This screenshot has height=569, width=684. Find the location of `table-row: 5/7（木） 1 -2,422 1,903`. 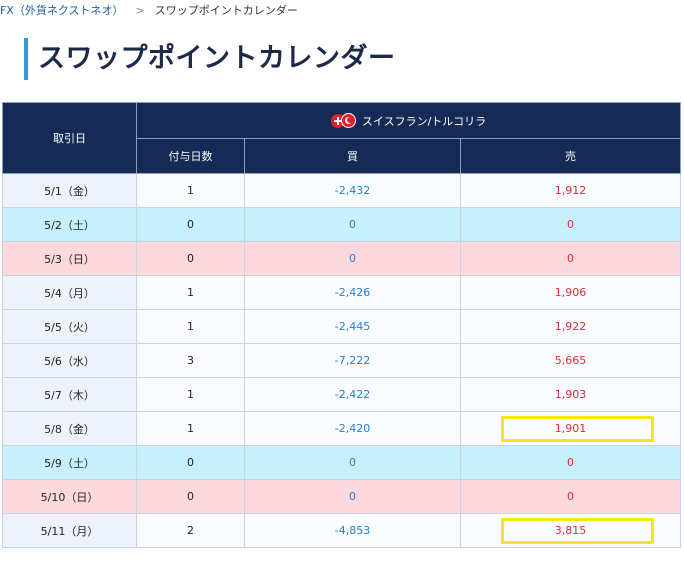

table-row: 5/7（木） 1 -2,422 1,903 is located at coordinates (342, 394).